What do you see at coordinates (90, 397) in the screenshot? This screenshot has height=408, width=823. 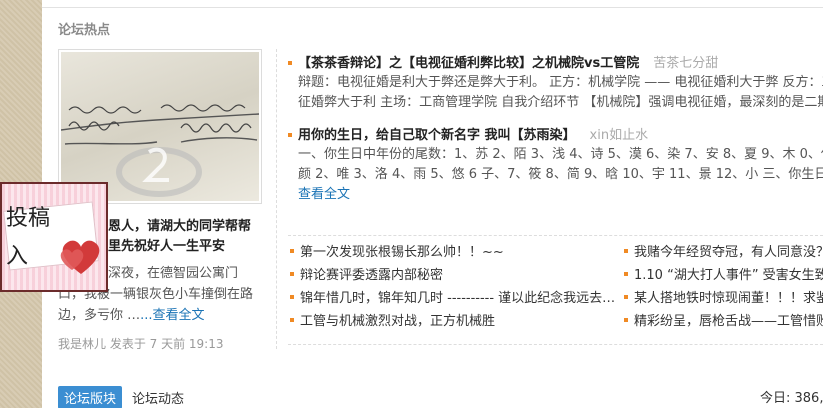 I see `tab-forum-boards: 论坛版块` at bounding box center [90, 397].